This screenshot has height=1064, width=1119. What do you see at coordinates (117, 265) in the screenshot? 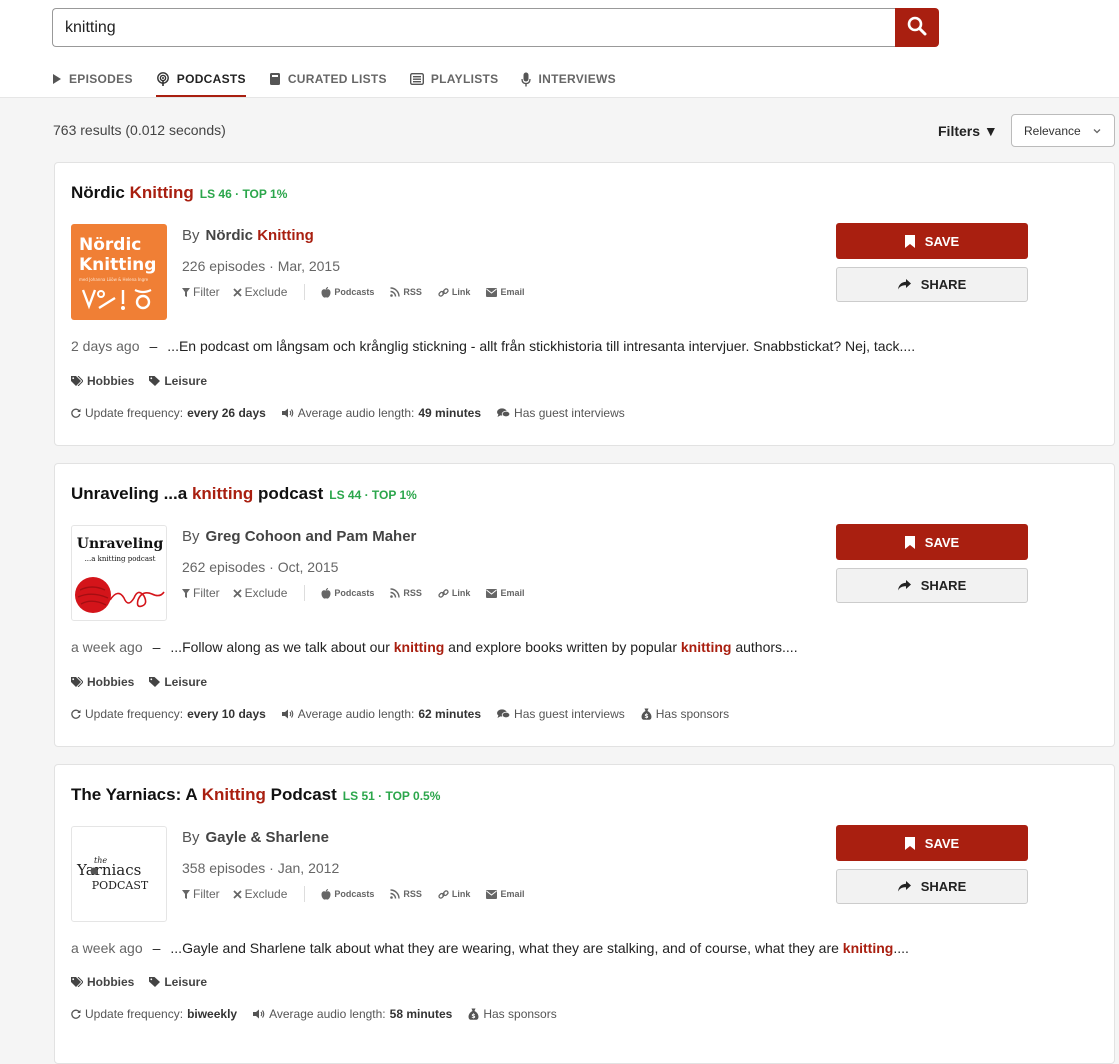
I see `svg-text: Knitting` at bounding box center [117, 265].